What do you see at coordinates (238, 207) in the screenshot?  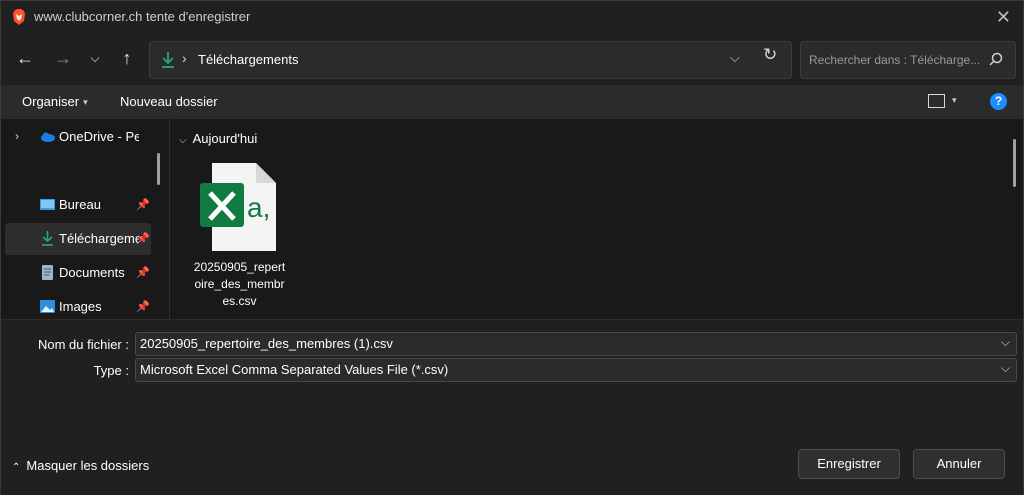 I see `excel-csv-icon: a,` at bounding box center [238, 207].